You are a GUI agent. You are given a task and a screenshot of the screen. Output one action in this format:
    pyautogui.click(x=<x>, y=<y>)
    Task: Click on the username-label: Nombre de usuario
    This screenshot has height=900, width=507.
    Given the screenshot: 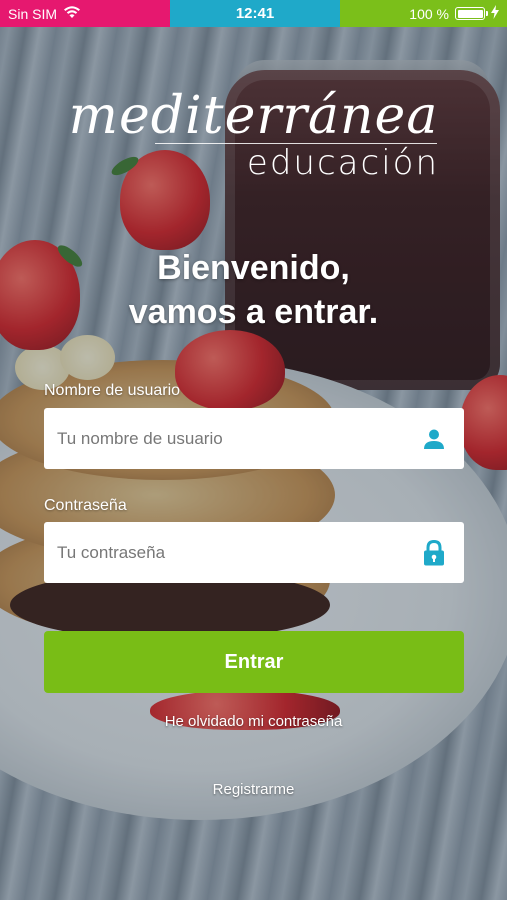 What is the action you would take?
    pyautogui.click(x=112, y=390)
    